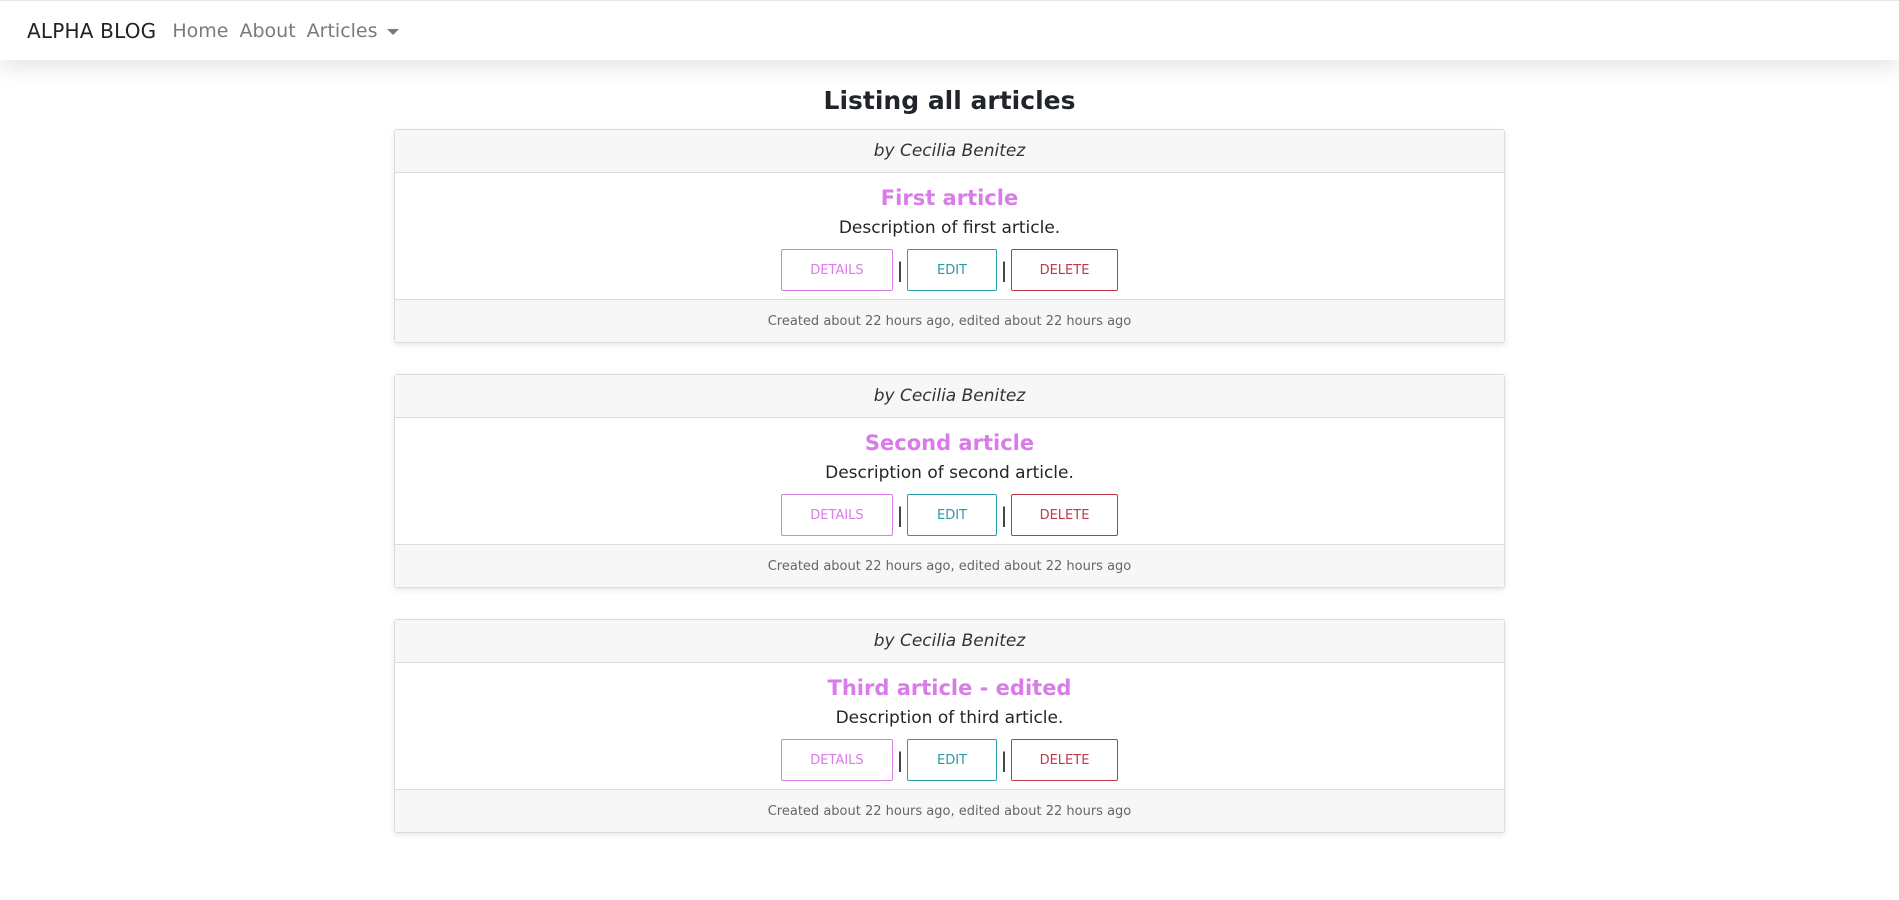  I want to click on article-title: Third article - edited, so click(949, 688).